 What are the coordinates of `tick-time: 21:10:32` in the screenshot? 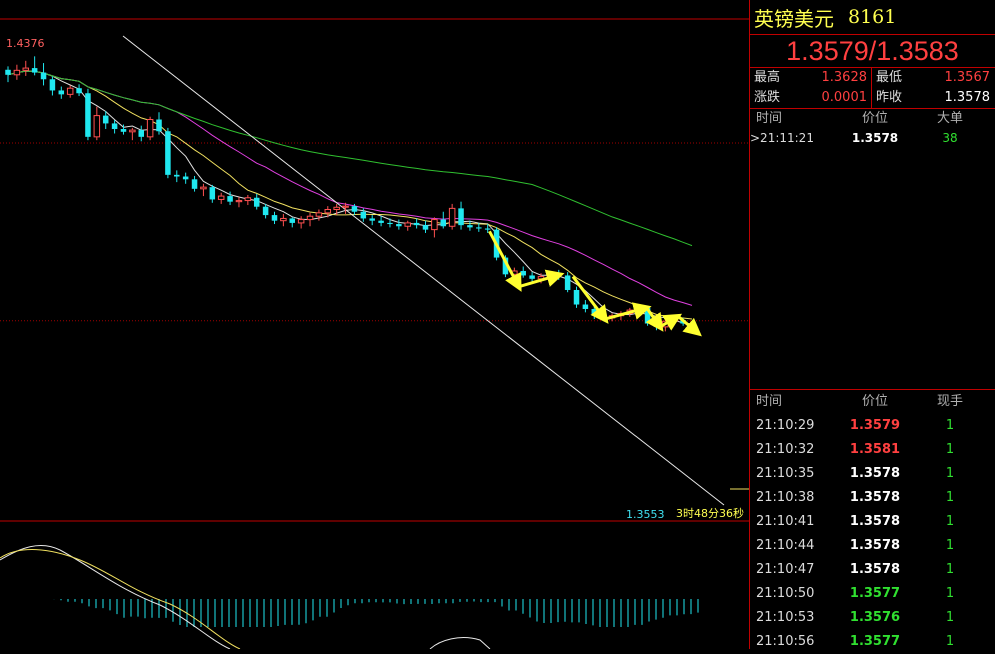 It's located at (785, 449).